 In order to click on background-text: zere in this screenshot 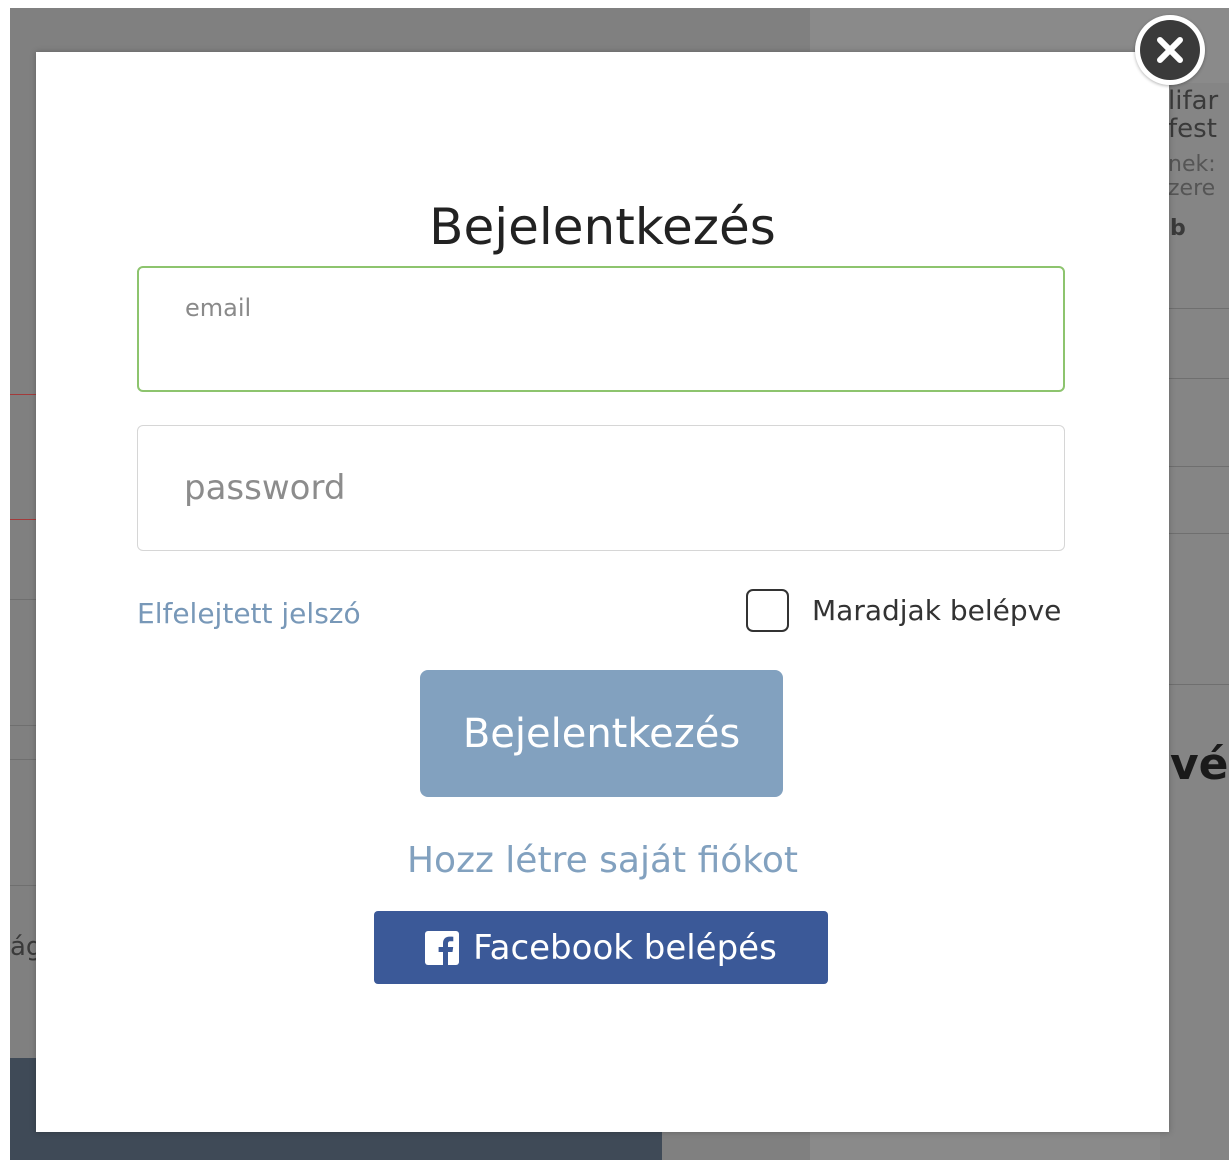, I will do `click(1192, 188)`.